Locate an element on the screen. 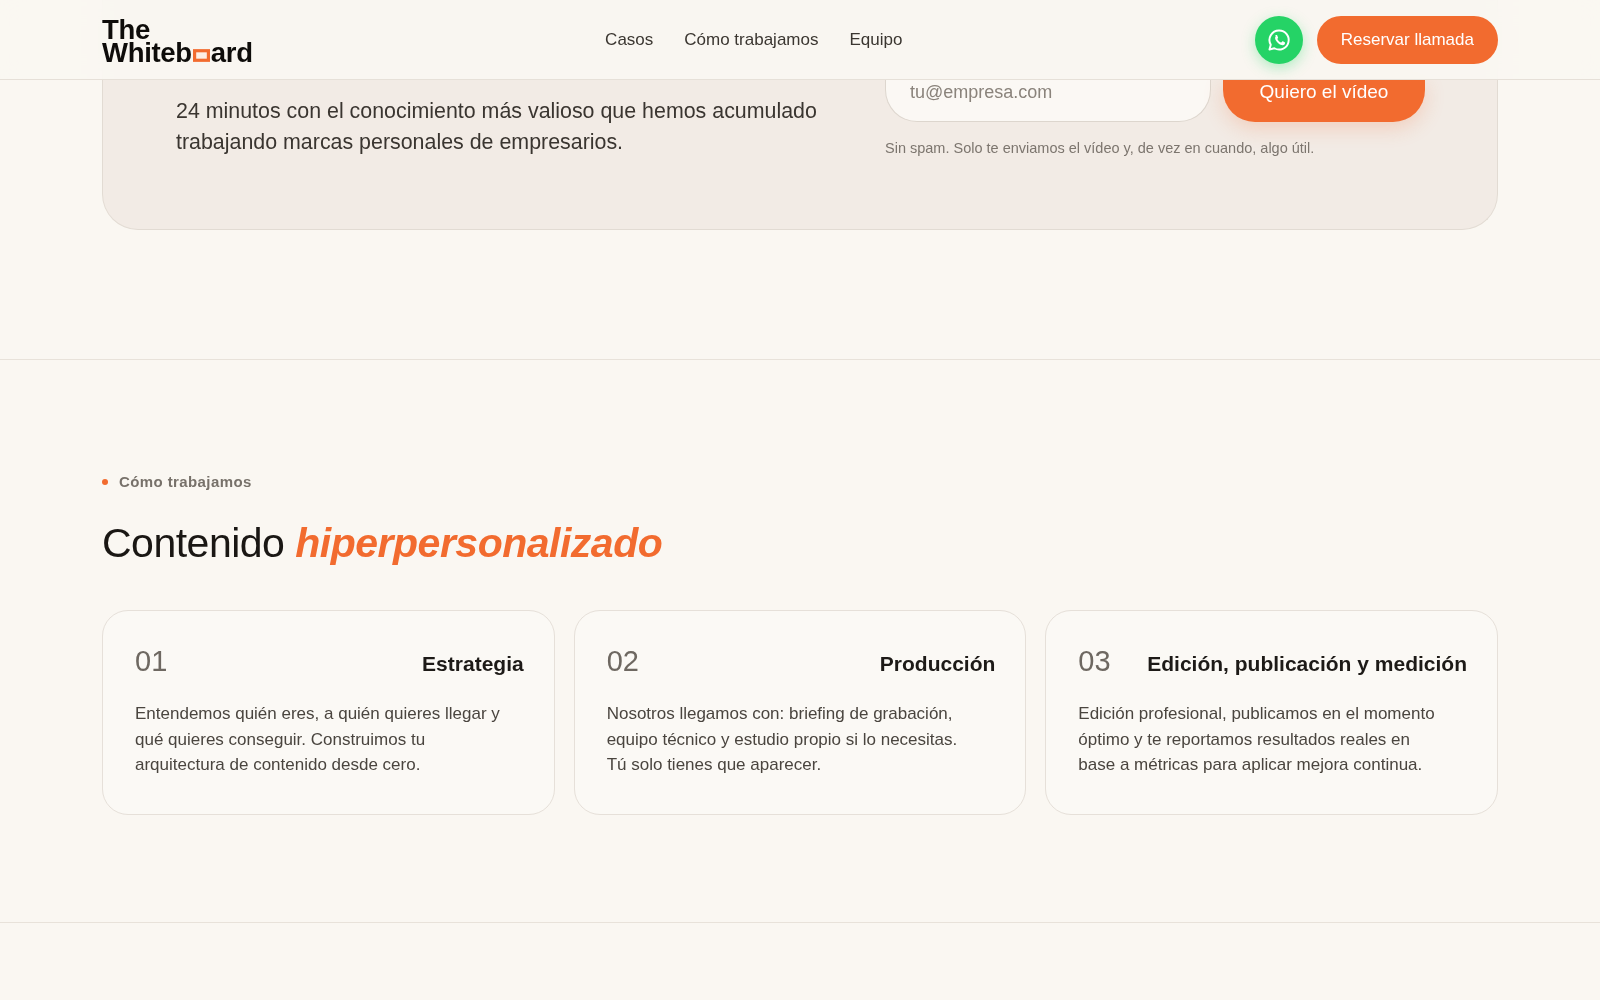  section-heading: Contenido hiperpersonalizado is located at coordinates (383, 543).